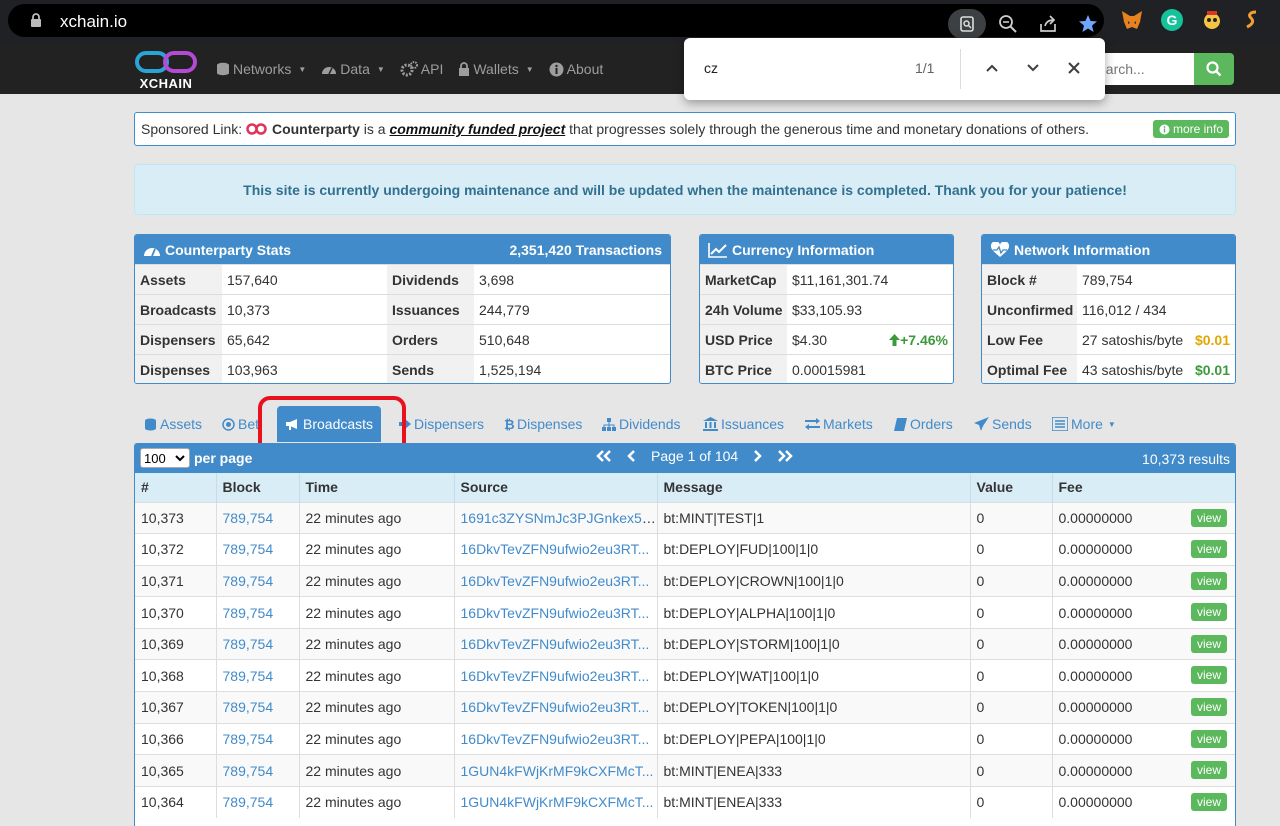  Describe the element at coordinates (376, 487) in the screenshot. I see `column-header: Time` at that location.